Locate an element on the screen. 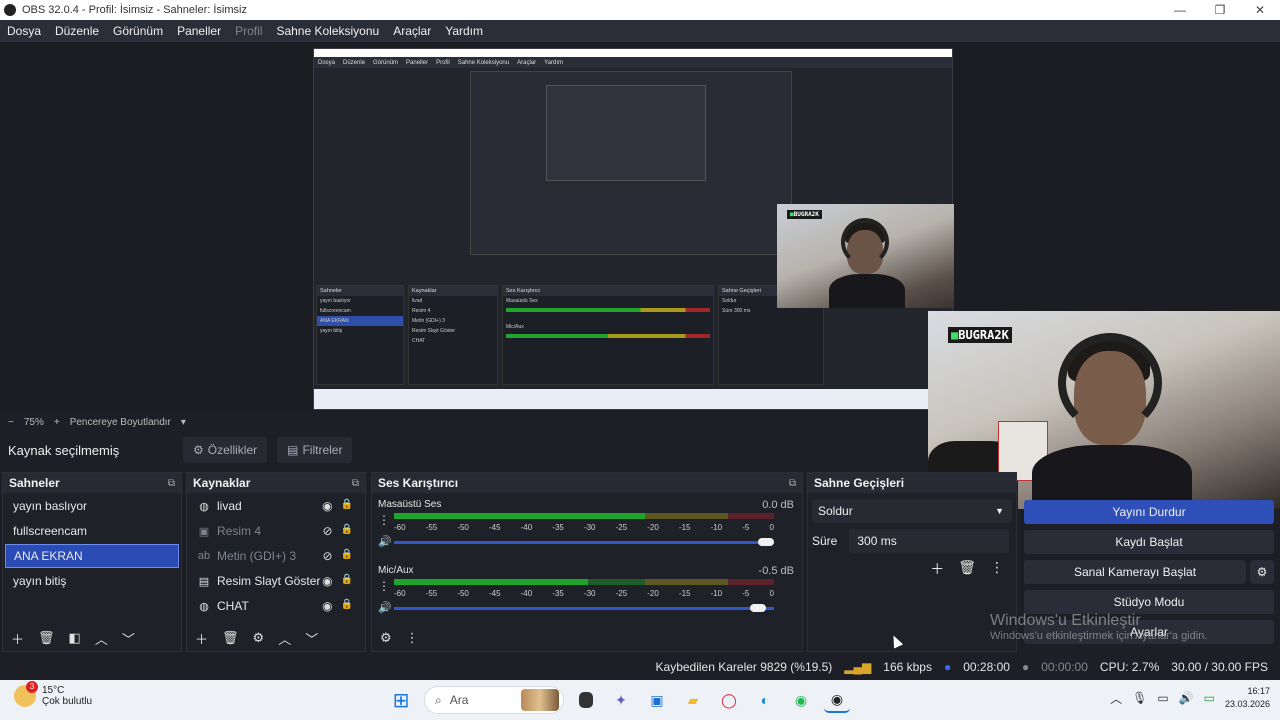 Image resolution: width=1280 pixels, height=720 pixels. add-transition-button: ＋ is located at coordinates (937, 569).